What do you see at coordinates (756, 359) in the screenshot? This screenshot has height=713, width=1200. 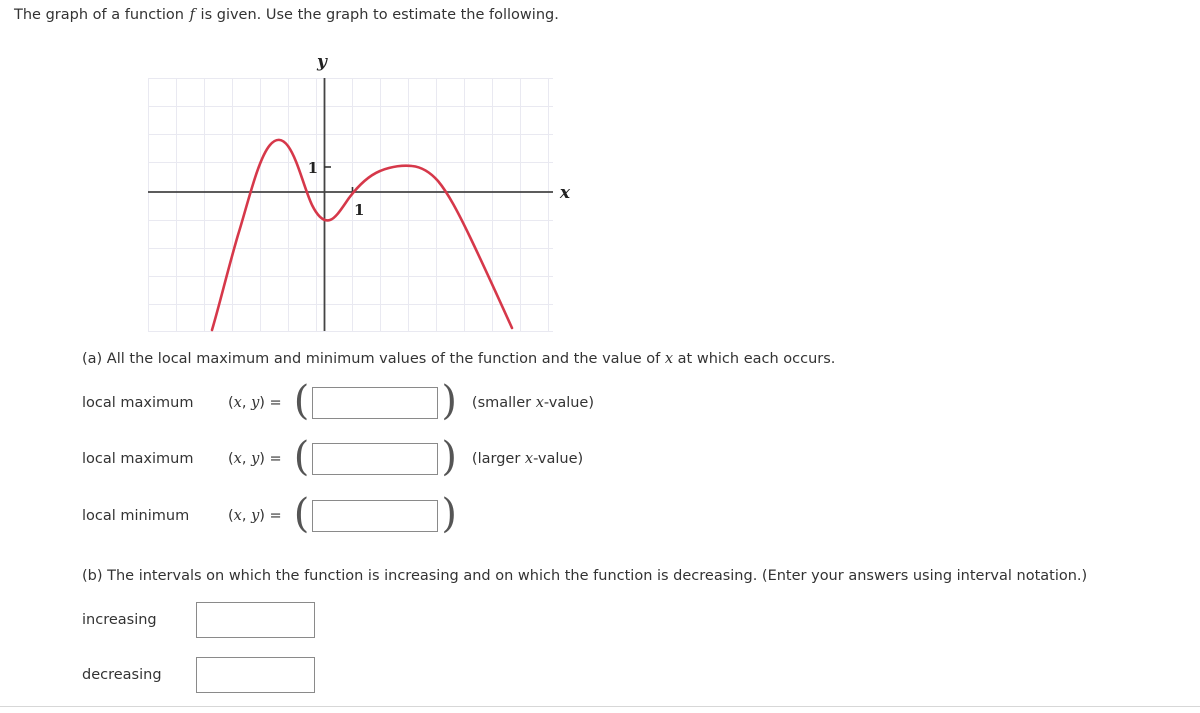 I see `part-a-question-suffix: at which each occurs.` at bounding box center [756, 359].